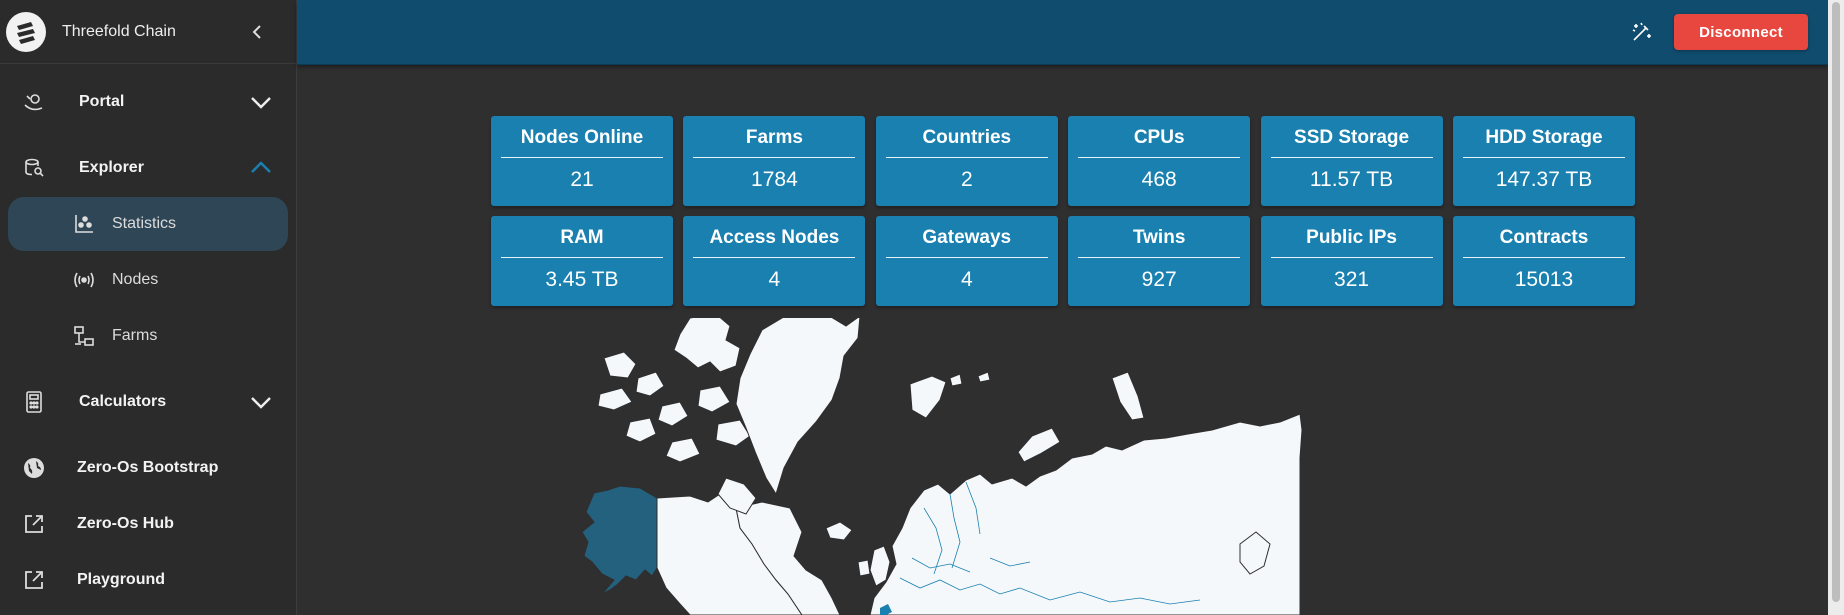 Image resolution: width=1844 pixels, height=615 pixels. What do you see at coordinates (1351, 237) in the screenshot?
I see `stat-title: Public IPs` at bounding box center [1351, 237].